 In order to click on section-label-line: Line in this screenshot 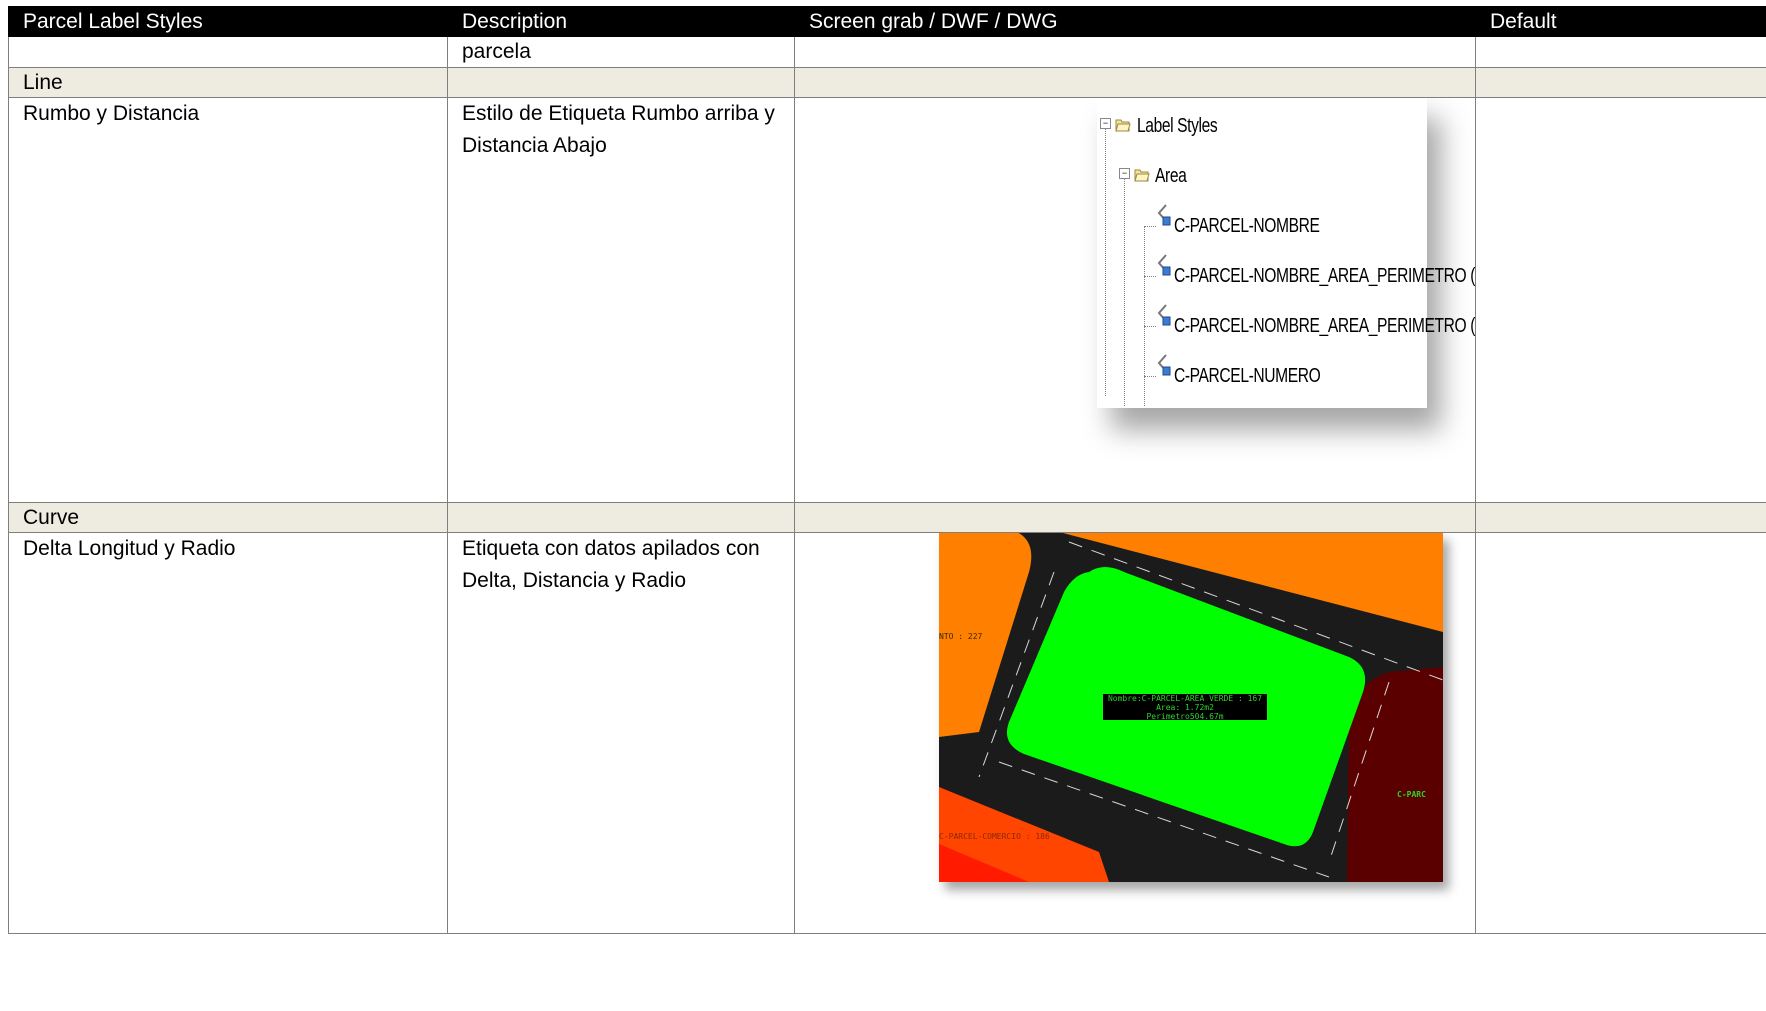, I will do `click(228, 82)`.